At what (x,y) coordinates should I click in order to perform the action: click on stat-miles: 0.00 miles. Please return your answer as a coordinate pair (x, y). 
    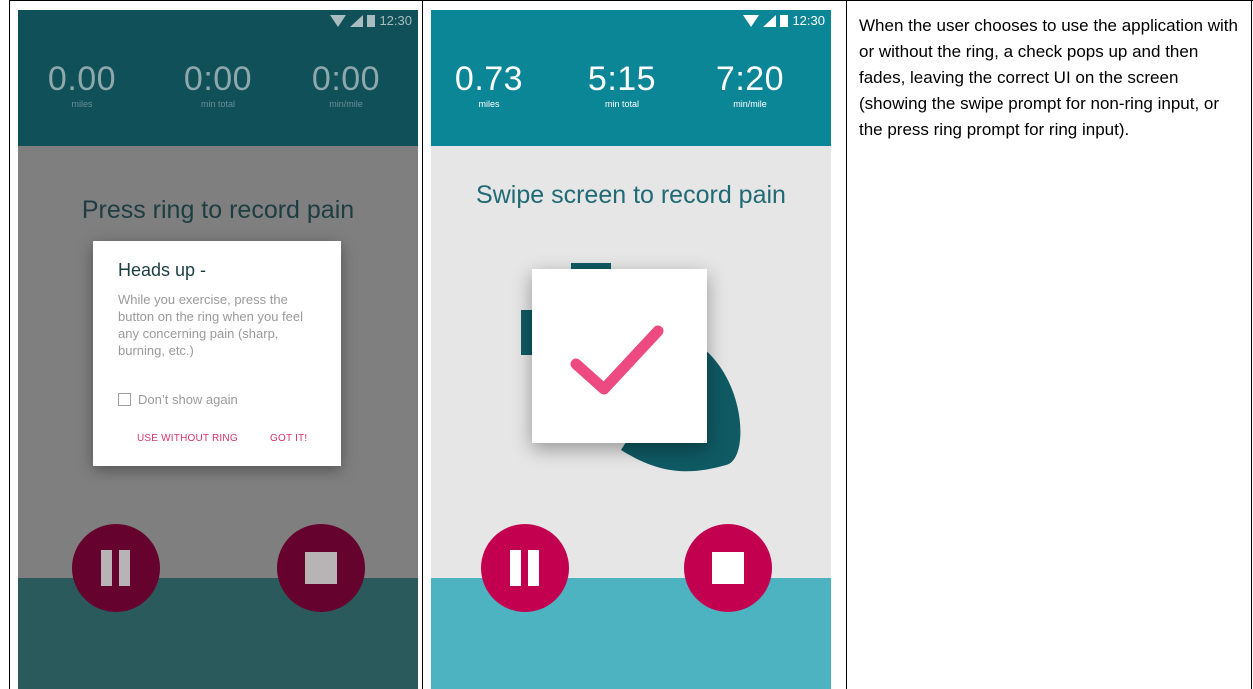
    Looking at the image, I should click on (82, 84).